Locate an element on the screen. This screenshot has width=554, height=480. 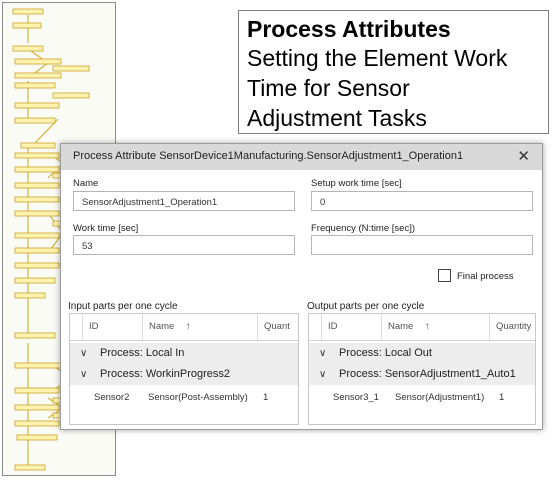
caption-subtitle-line3: Adjustment Tasks is located at coordinates (337, 118).